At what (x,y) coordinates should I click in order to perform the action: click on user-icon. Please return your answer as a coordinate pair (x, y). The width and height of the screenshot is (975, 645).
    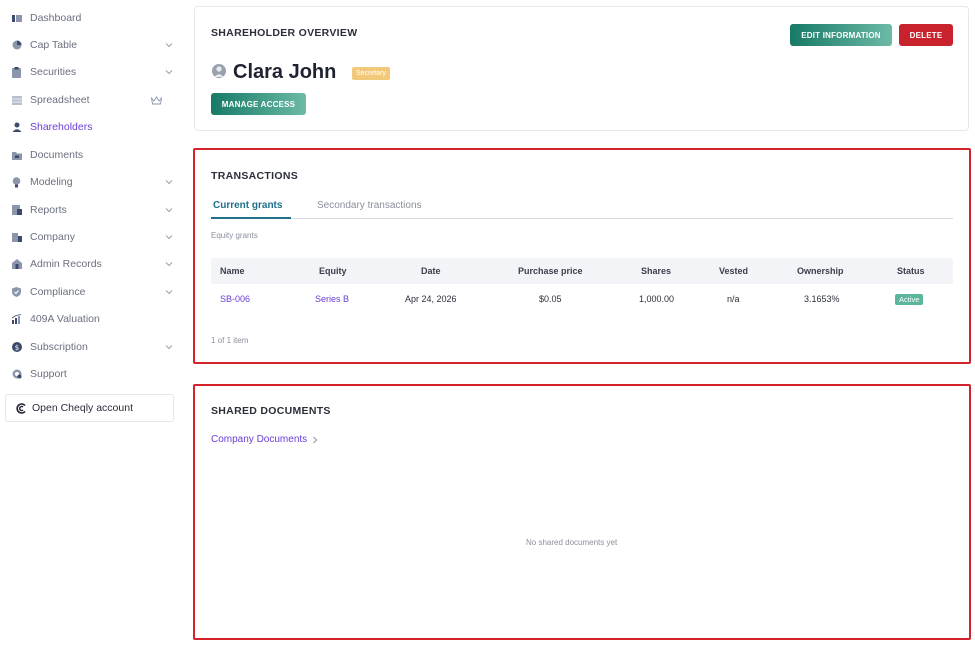
    Looking at the image, I should click on (16, 127).